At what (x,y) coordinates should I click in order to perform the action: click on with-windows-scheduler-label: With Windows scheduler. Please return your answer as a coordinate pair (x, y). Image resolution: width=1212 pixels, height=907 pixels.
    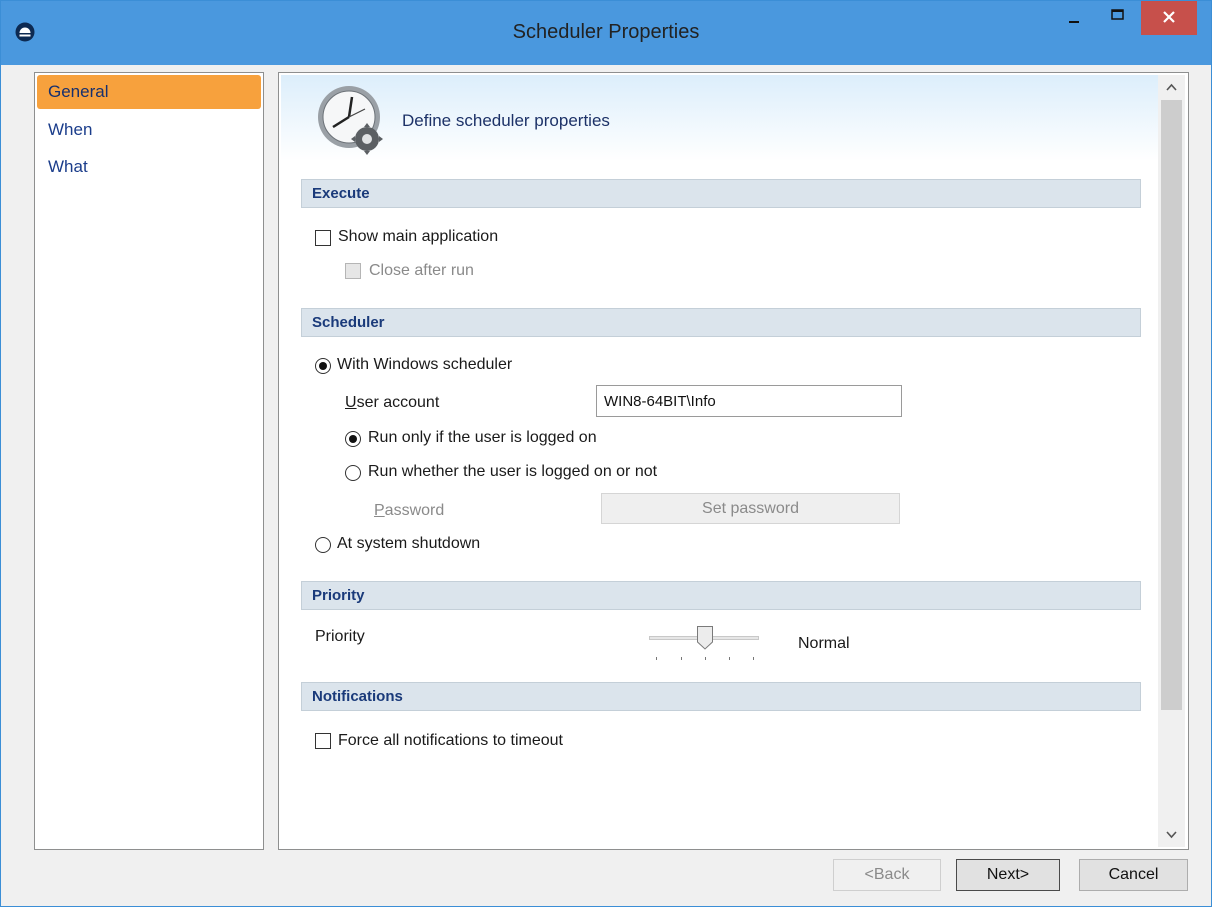
    Looking at the image, I should click on (424, 365).